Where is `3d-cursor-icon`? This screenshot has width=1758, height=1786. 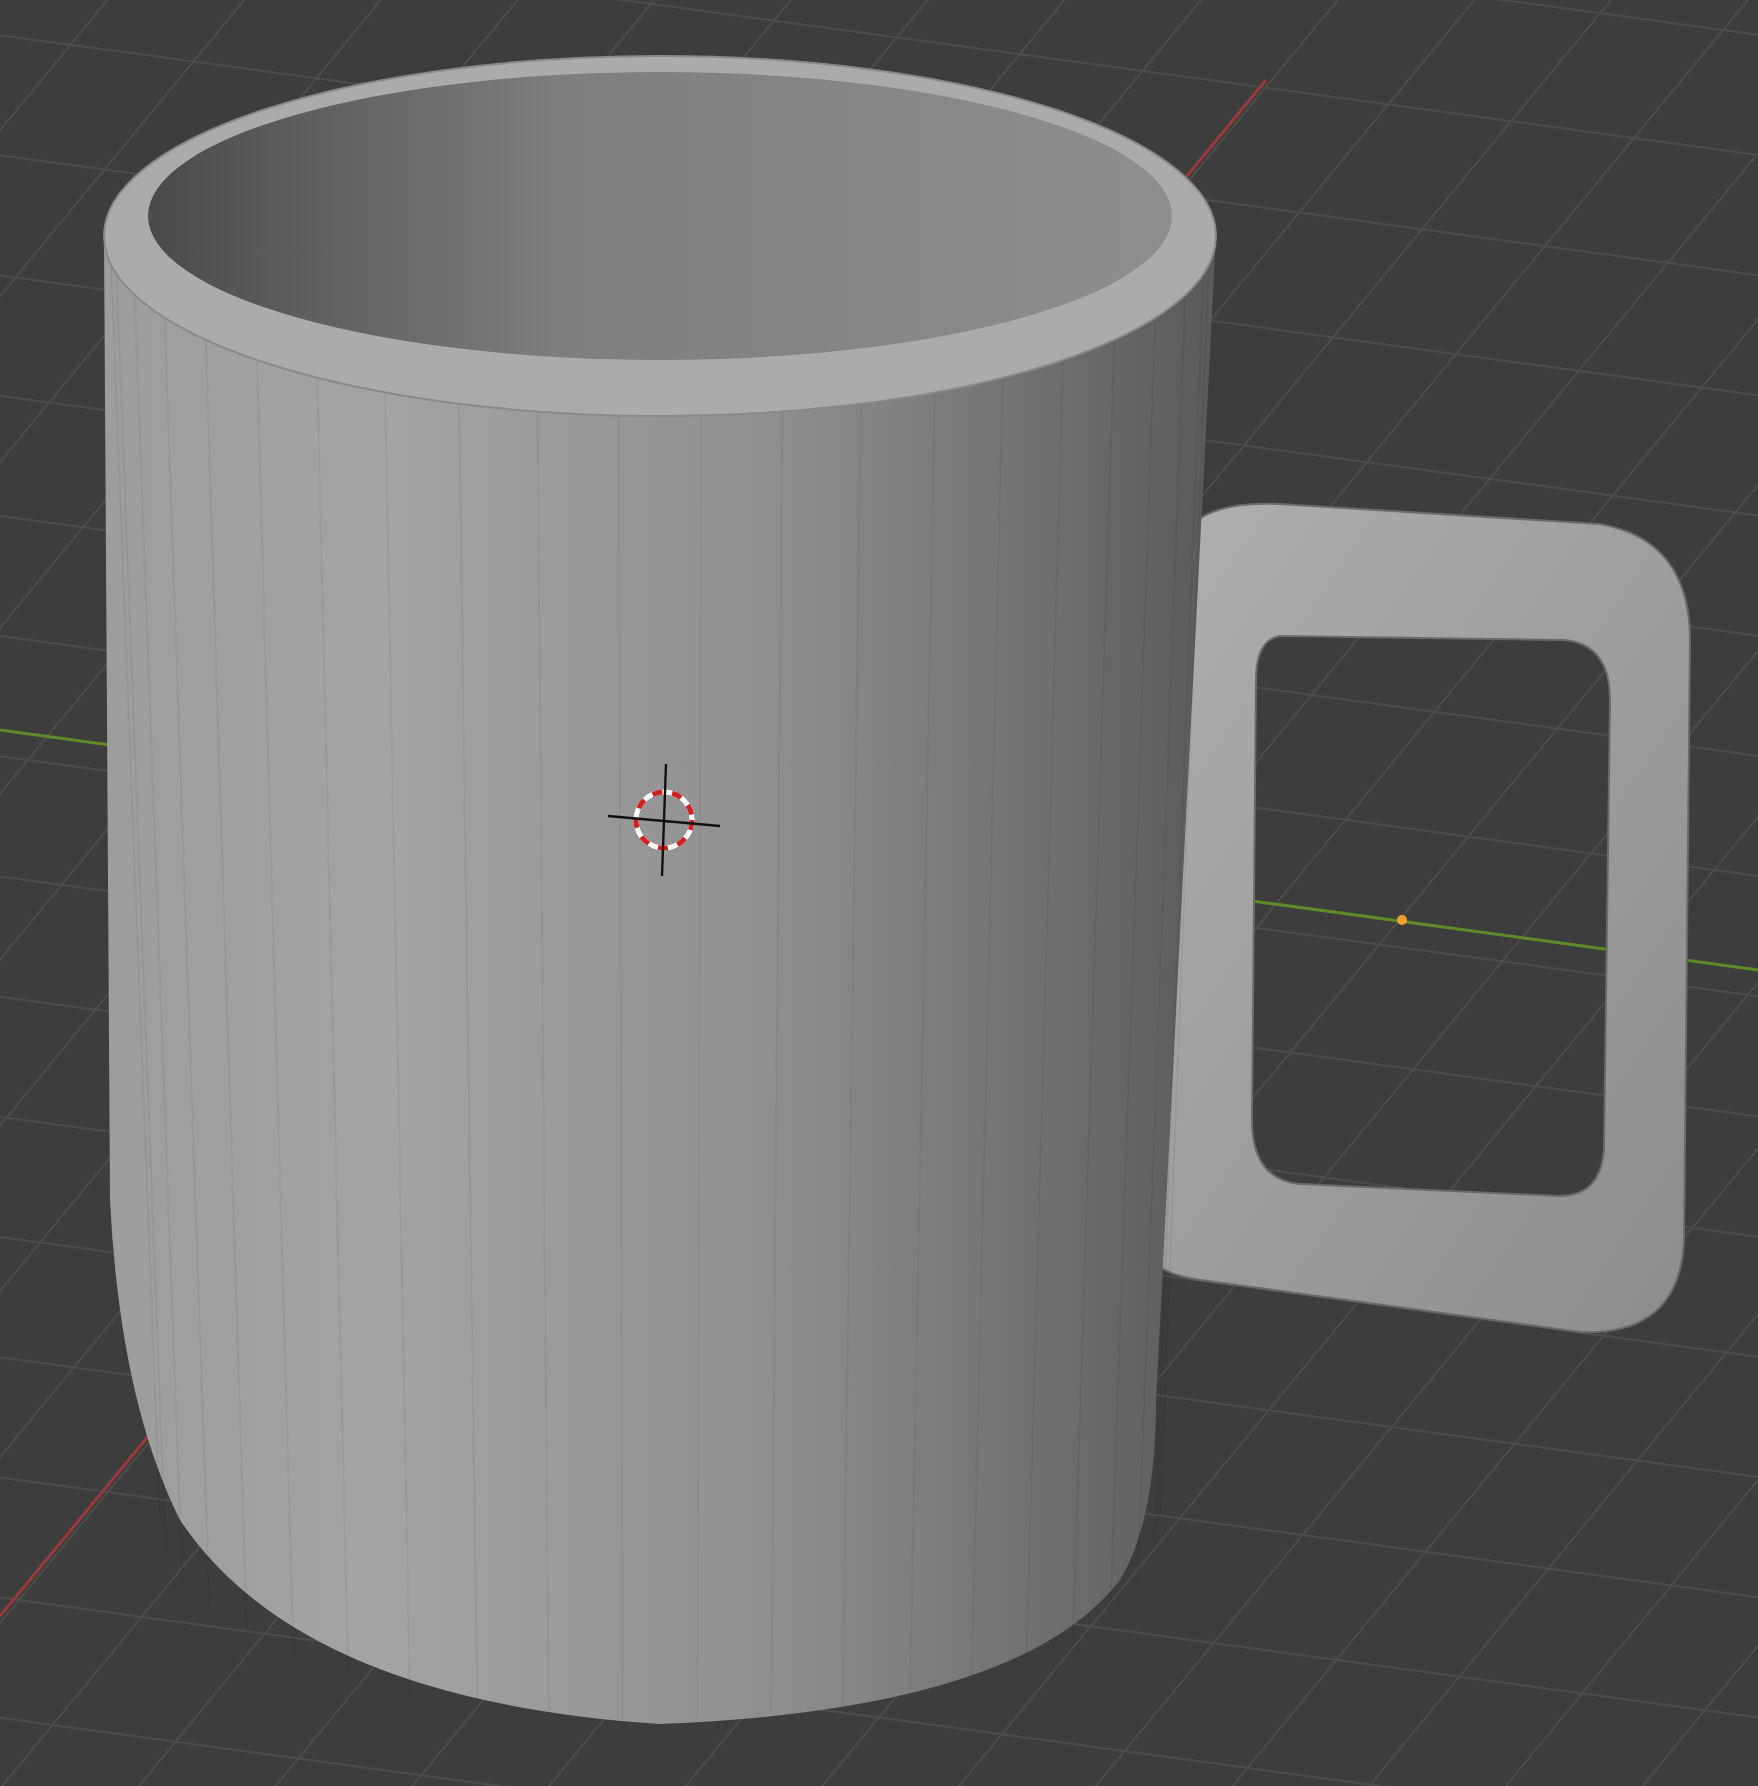
3d-cursor-icon is located at coordinates (664, 820).